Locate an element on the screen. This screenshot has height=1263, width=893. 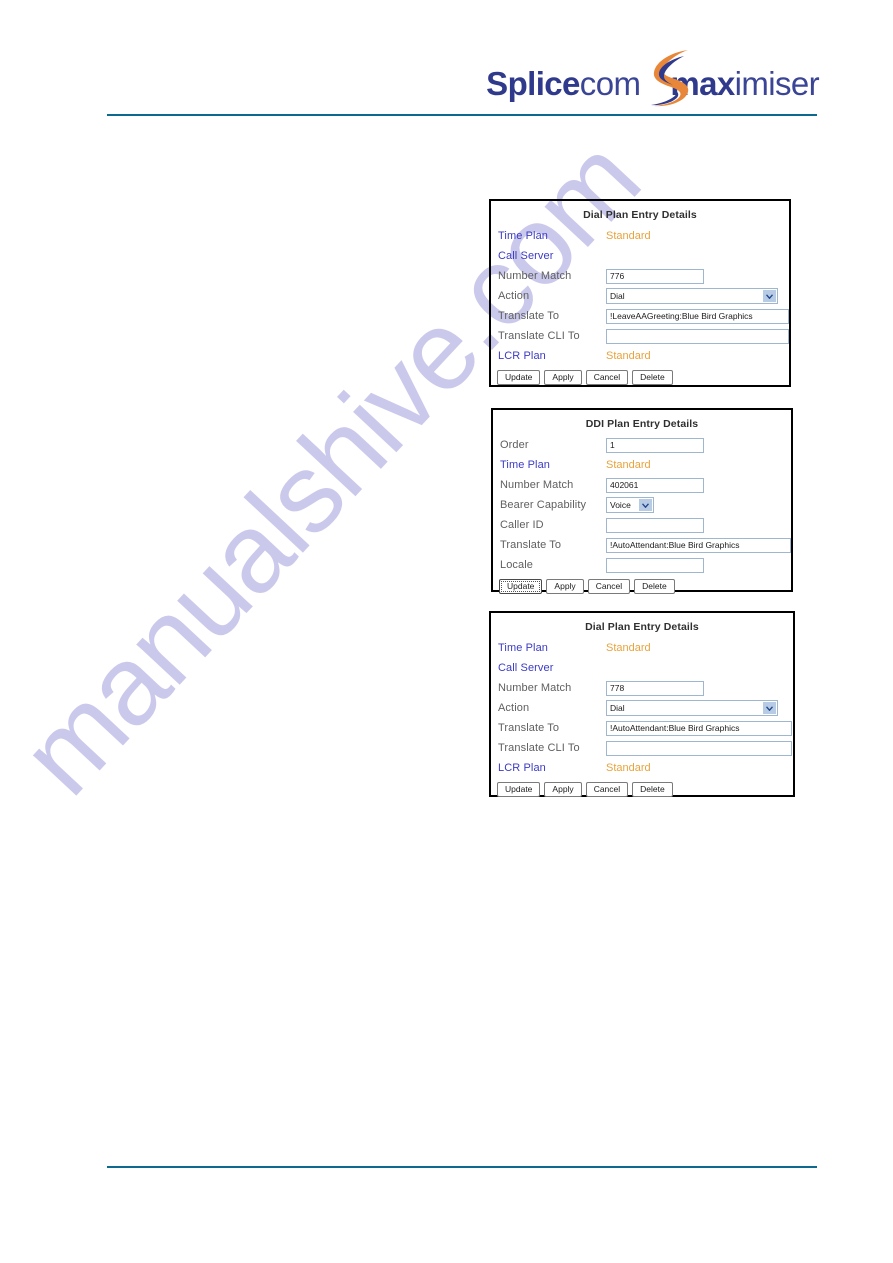
form-row-locale: Locale is located at coordinates (642, 565).